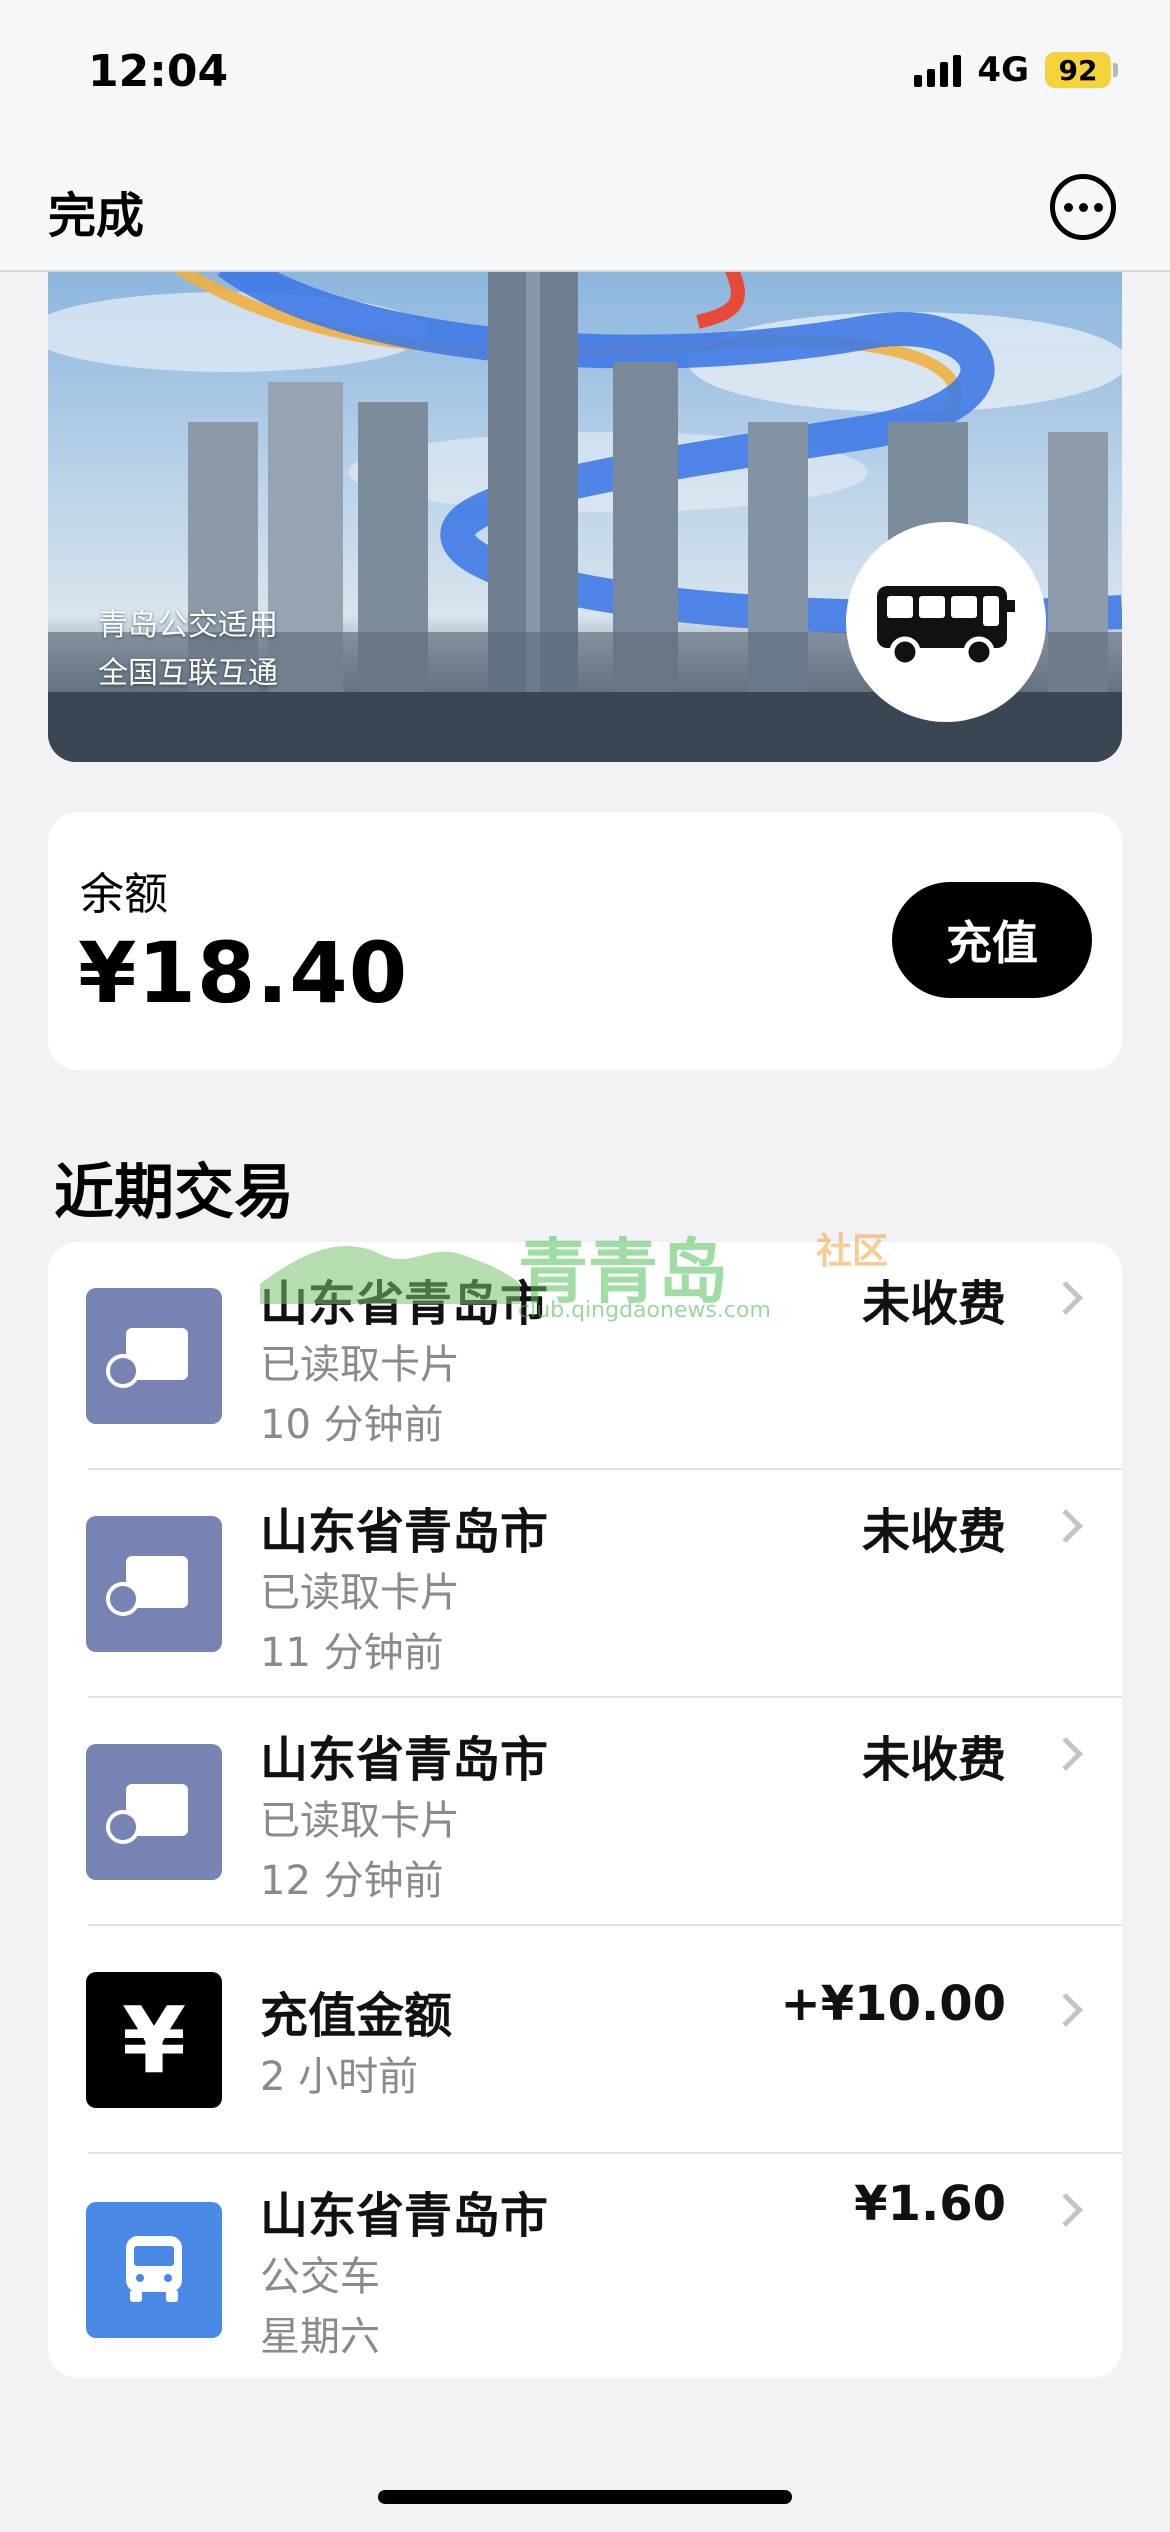 Image resolution: width=1170 pixels, height=2532 pixels. I want to click on transaction-time: 12 分钟前, so click(352, 1881).